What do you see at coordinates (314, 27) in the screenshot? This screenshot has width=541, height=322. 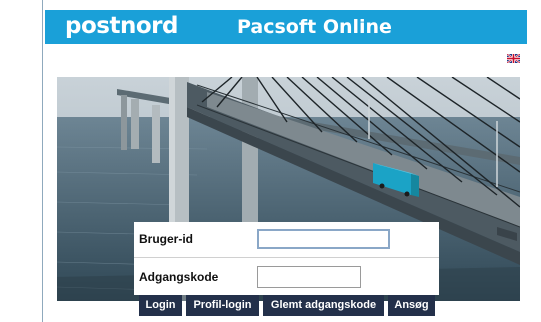 I see `app-title: Pacsoft Online` at bounding box center [314, 27].